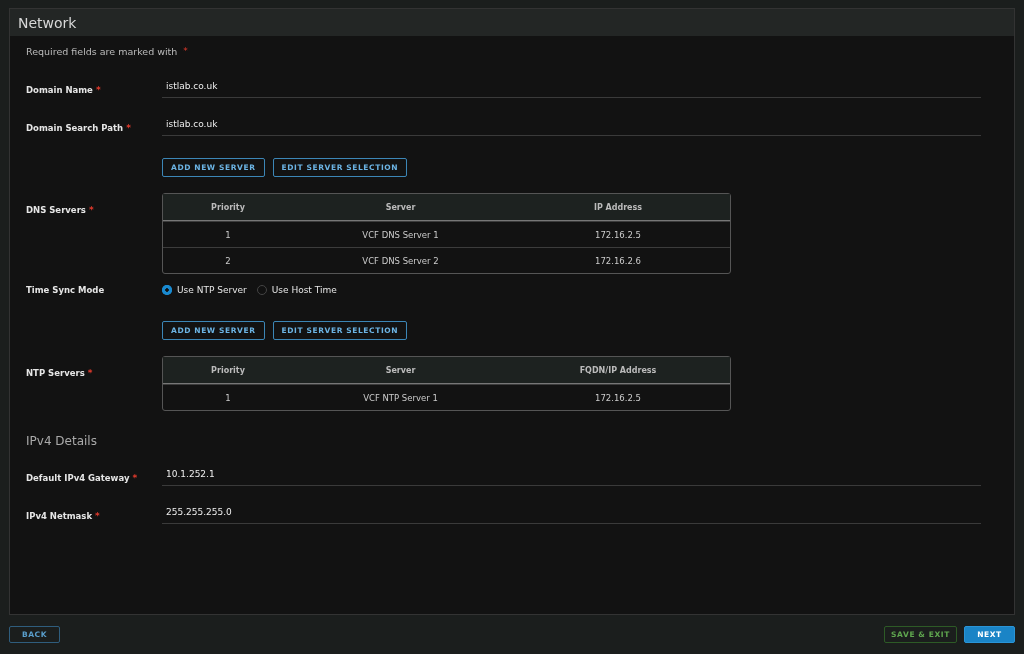  What do you see at coordinates (400, 260) in the screenshot?
I see `table-cell-text: VCF DNS Server 2` at bounding box center [400, 260].